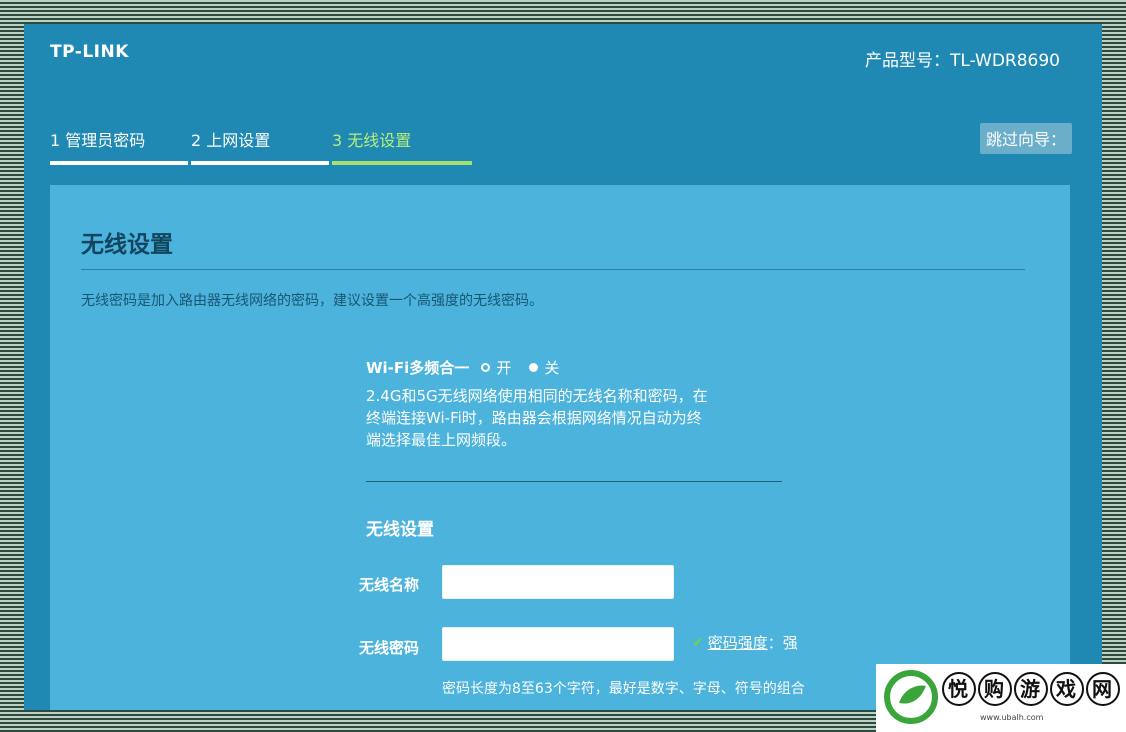 Image resolution: width=1126 pixels, height=732 pixels. Describe the element at coordinates (389, 585) in the screenshot. I see `ssid-label: 无线名称` at that location.